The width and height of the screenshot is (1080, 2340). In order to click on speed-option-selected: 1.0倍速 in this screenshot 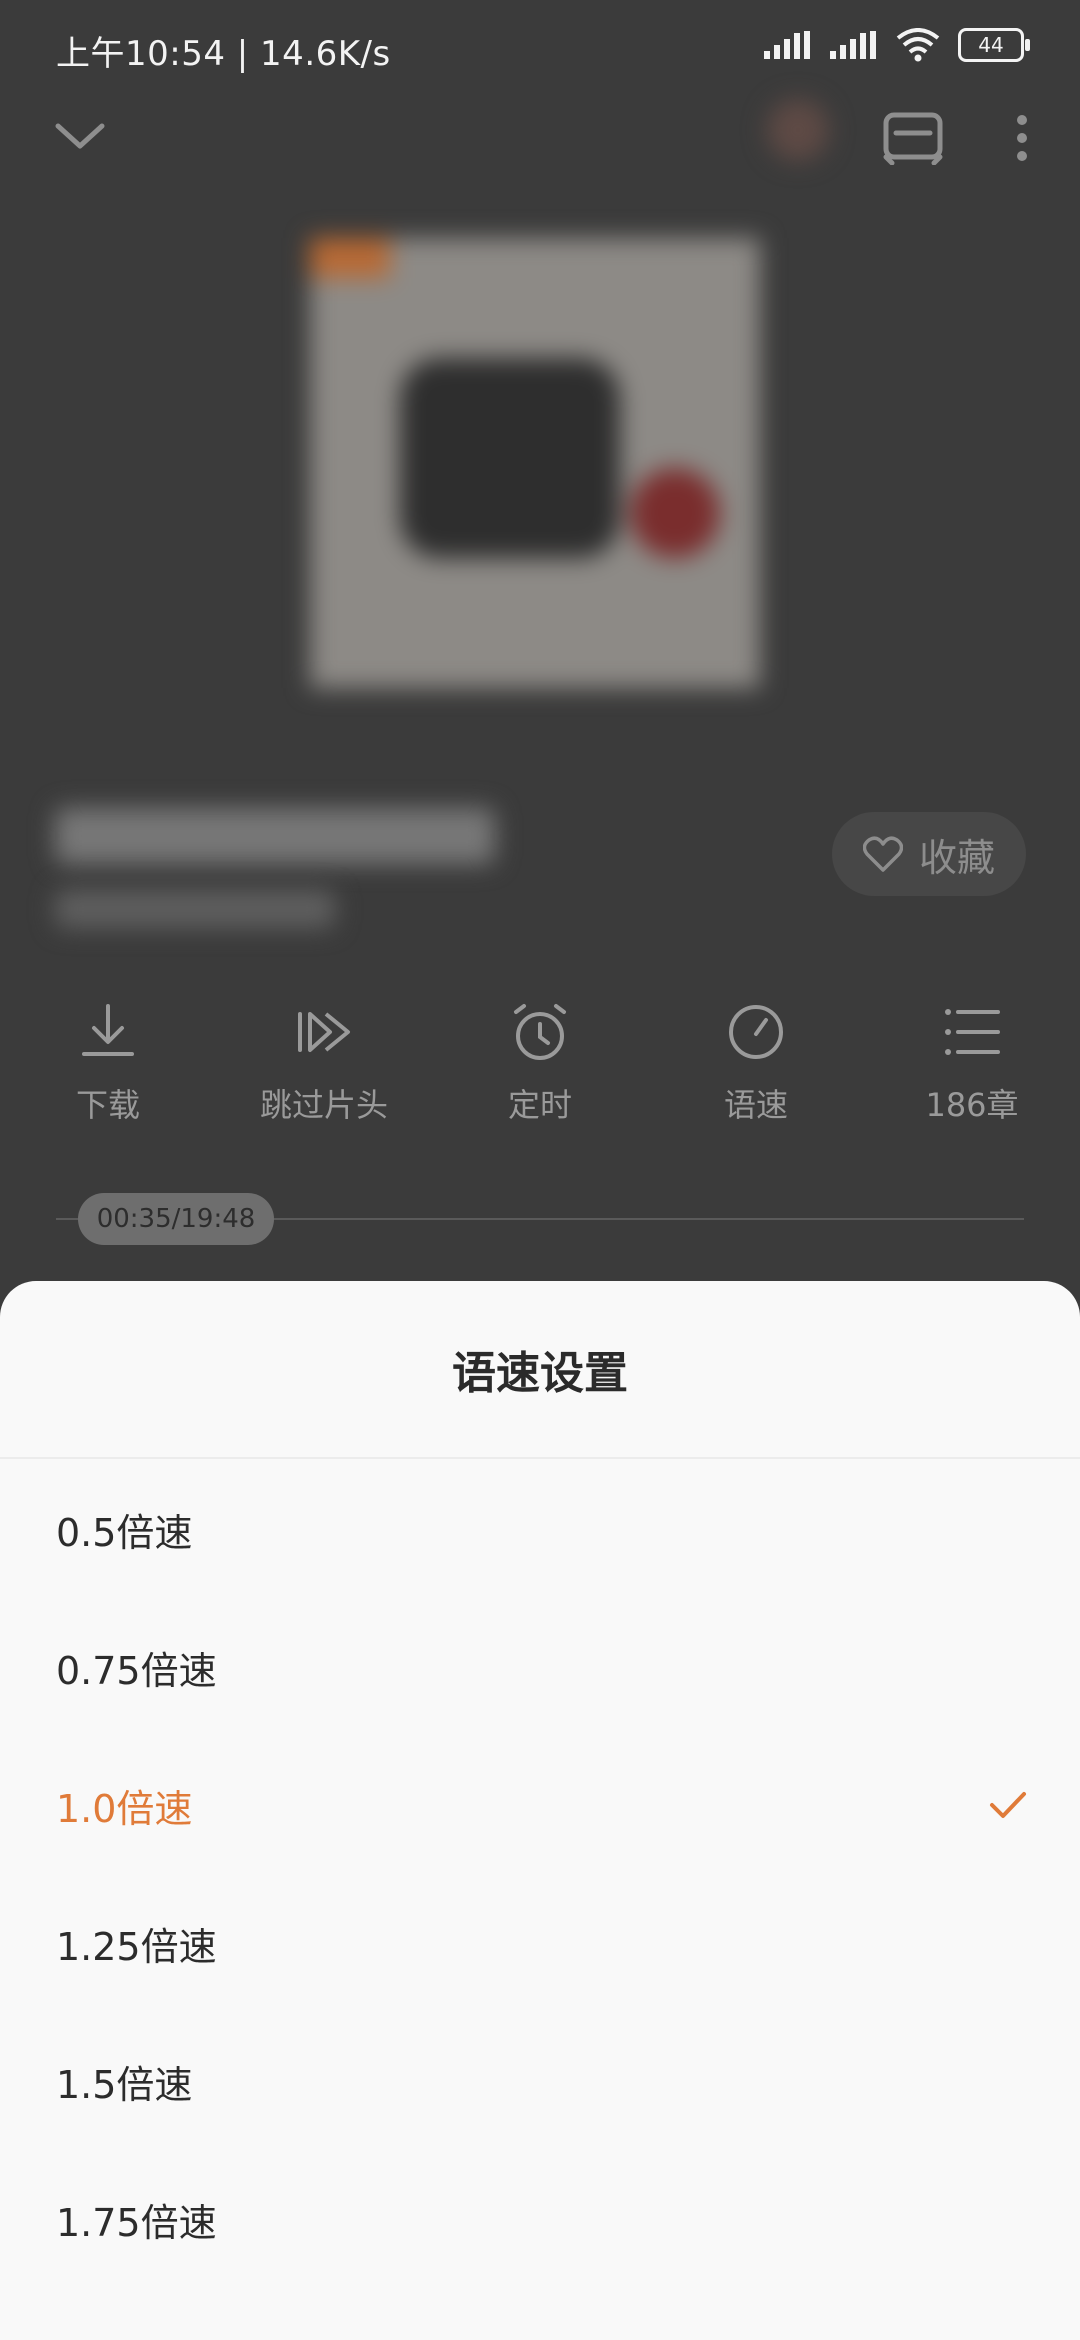, I will do `click(540, 1805)`.